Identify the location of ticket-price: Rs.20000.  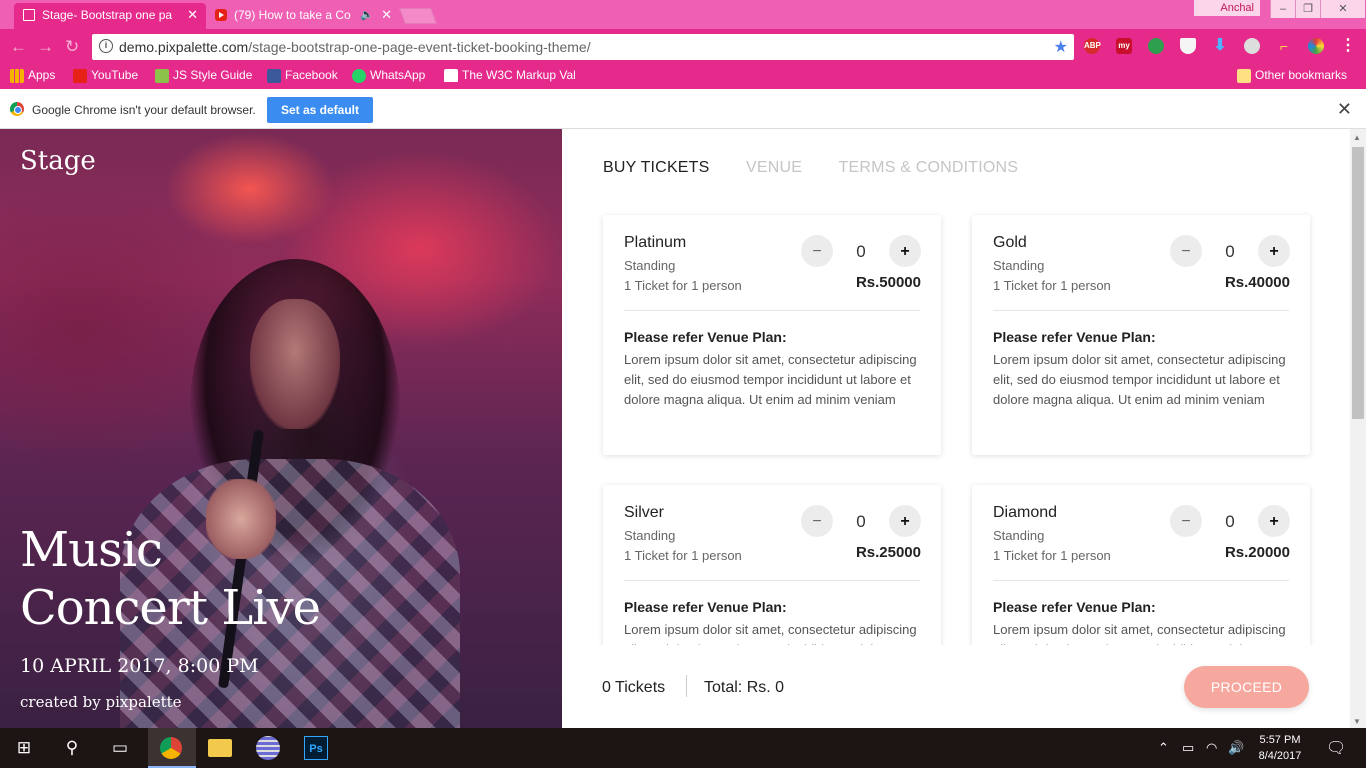
(1257, 552).